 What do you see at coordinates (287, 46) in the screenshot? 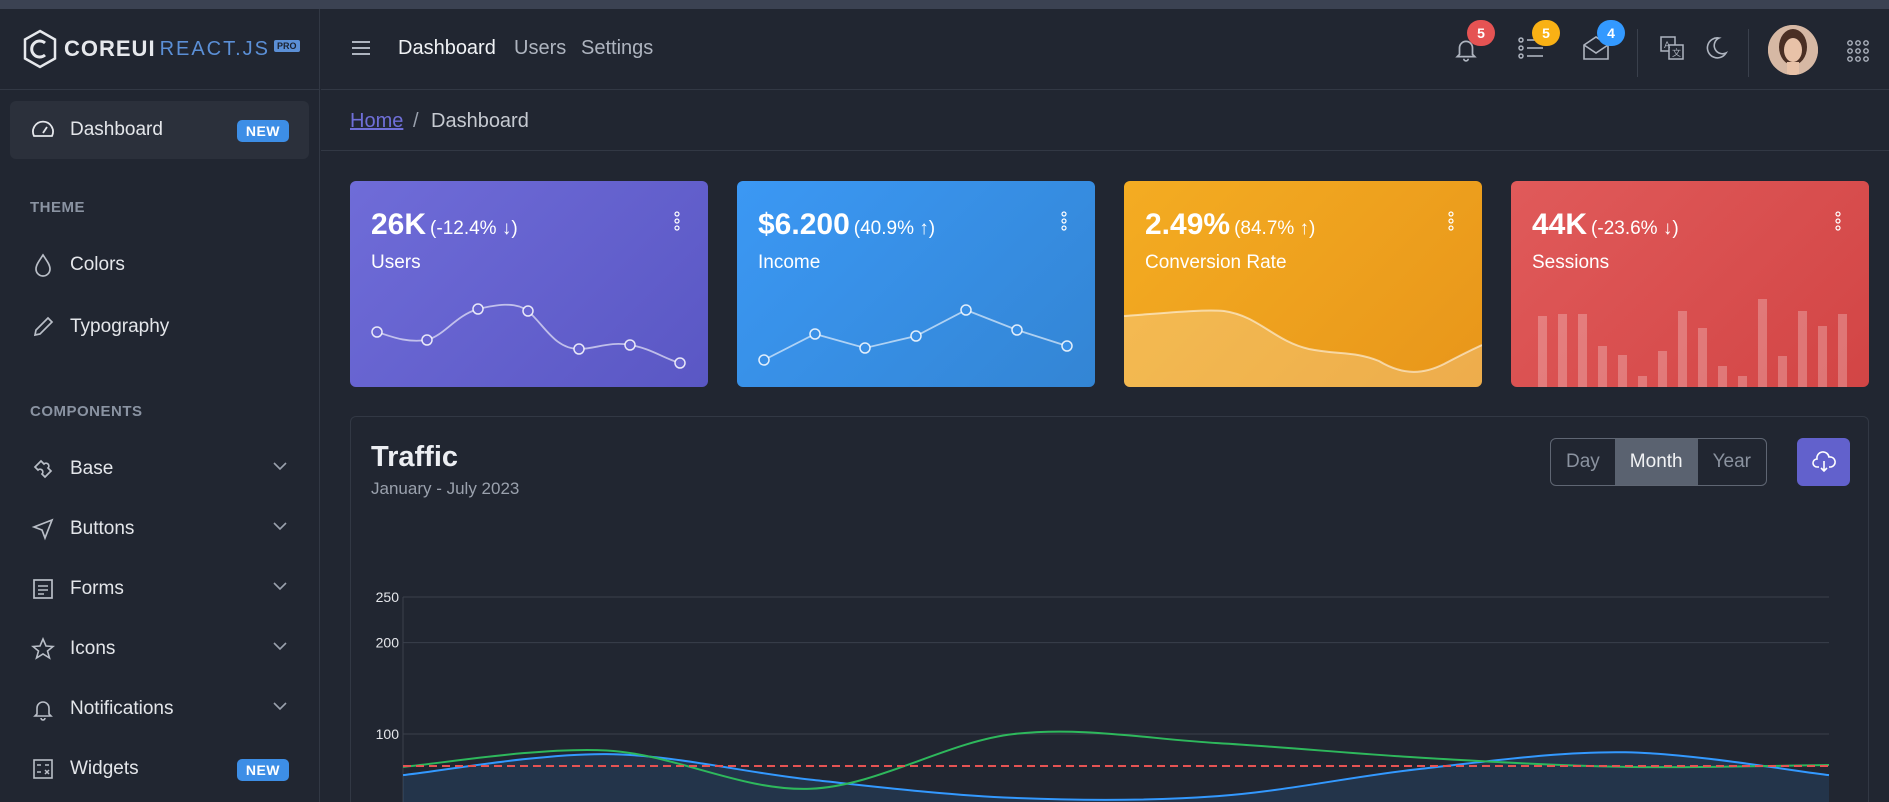
I see `brand-pro-badge: PRO` at bounding box center [287, 46].